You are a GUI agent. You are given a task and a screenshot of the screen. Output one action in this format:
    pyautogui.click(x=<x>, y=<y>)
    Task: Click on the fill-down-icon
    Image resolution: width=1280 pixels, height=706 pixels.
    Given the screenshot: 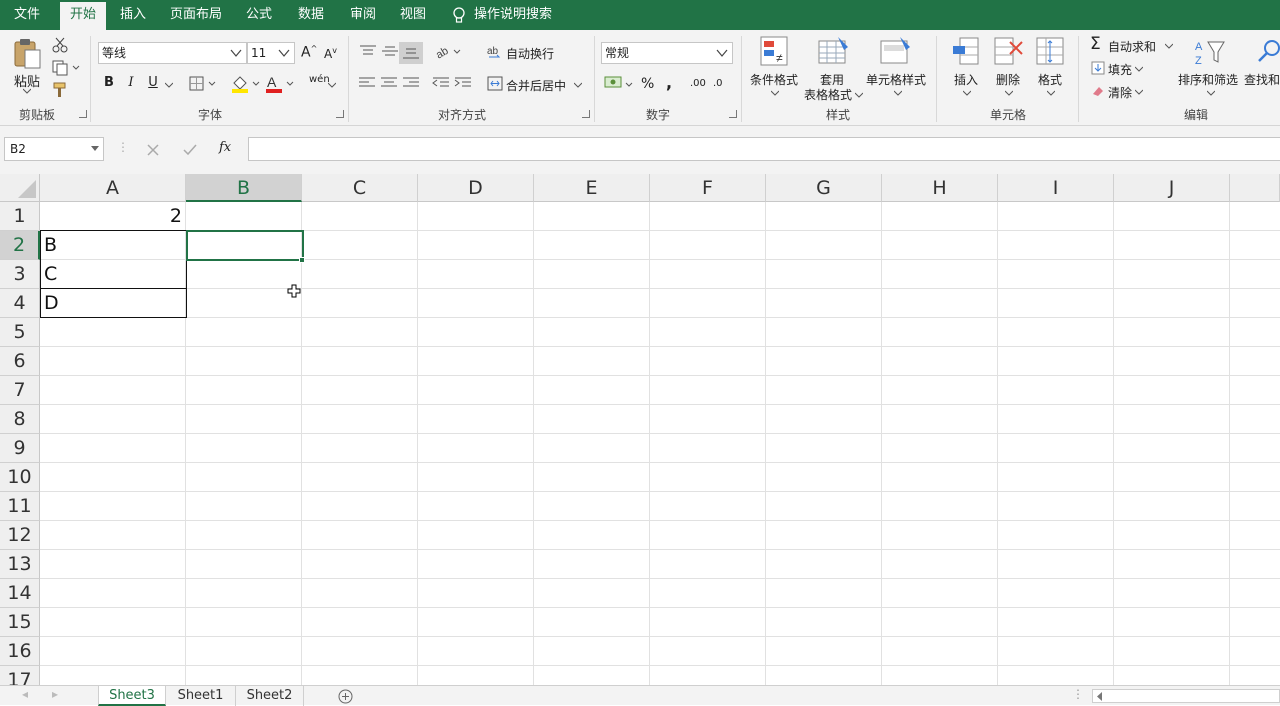 What is the action you would take?
    pyautogui.click(x=1098, y=68)
    